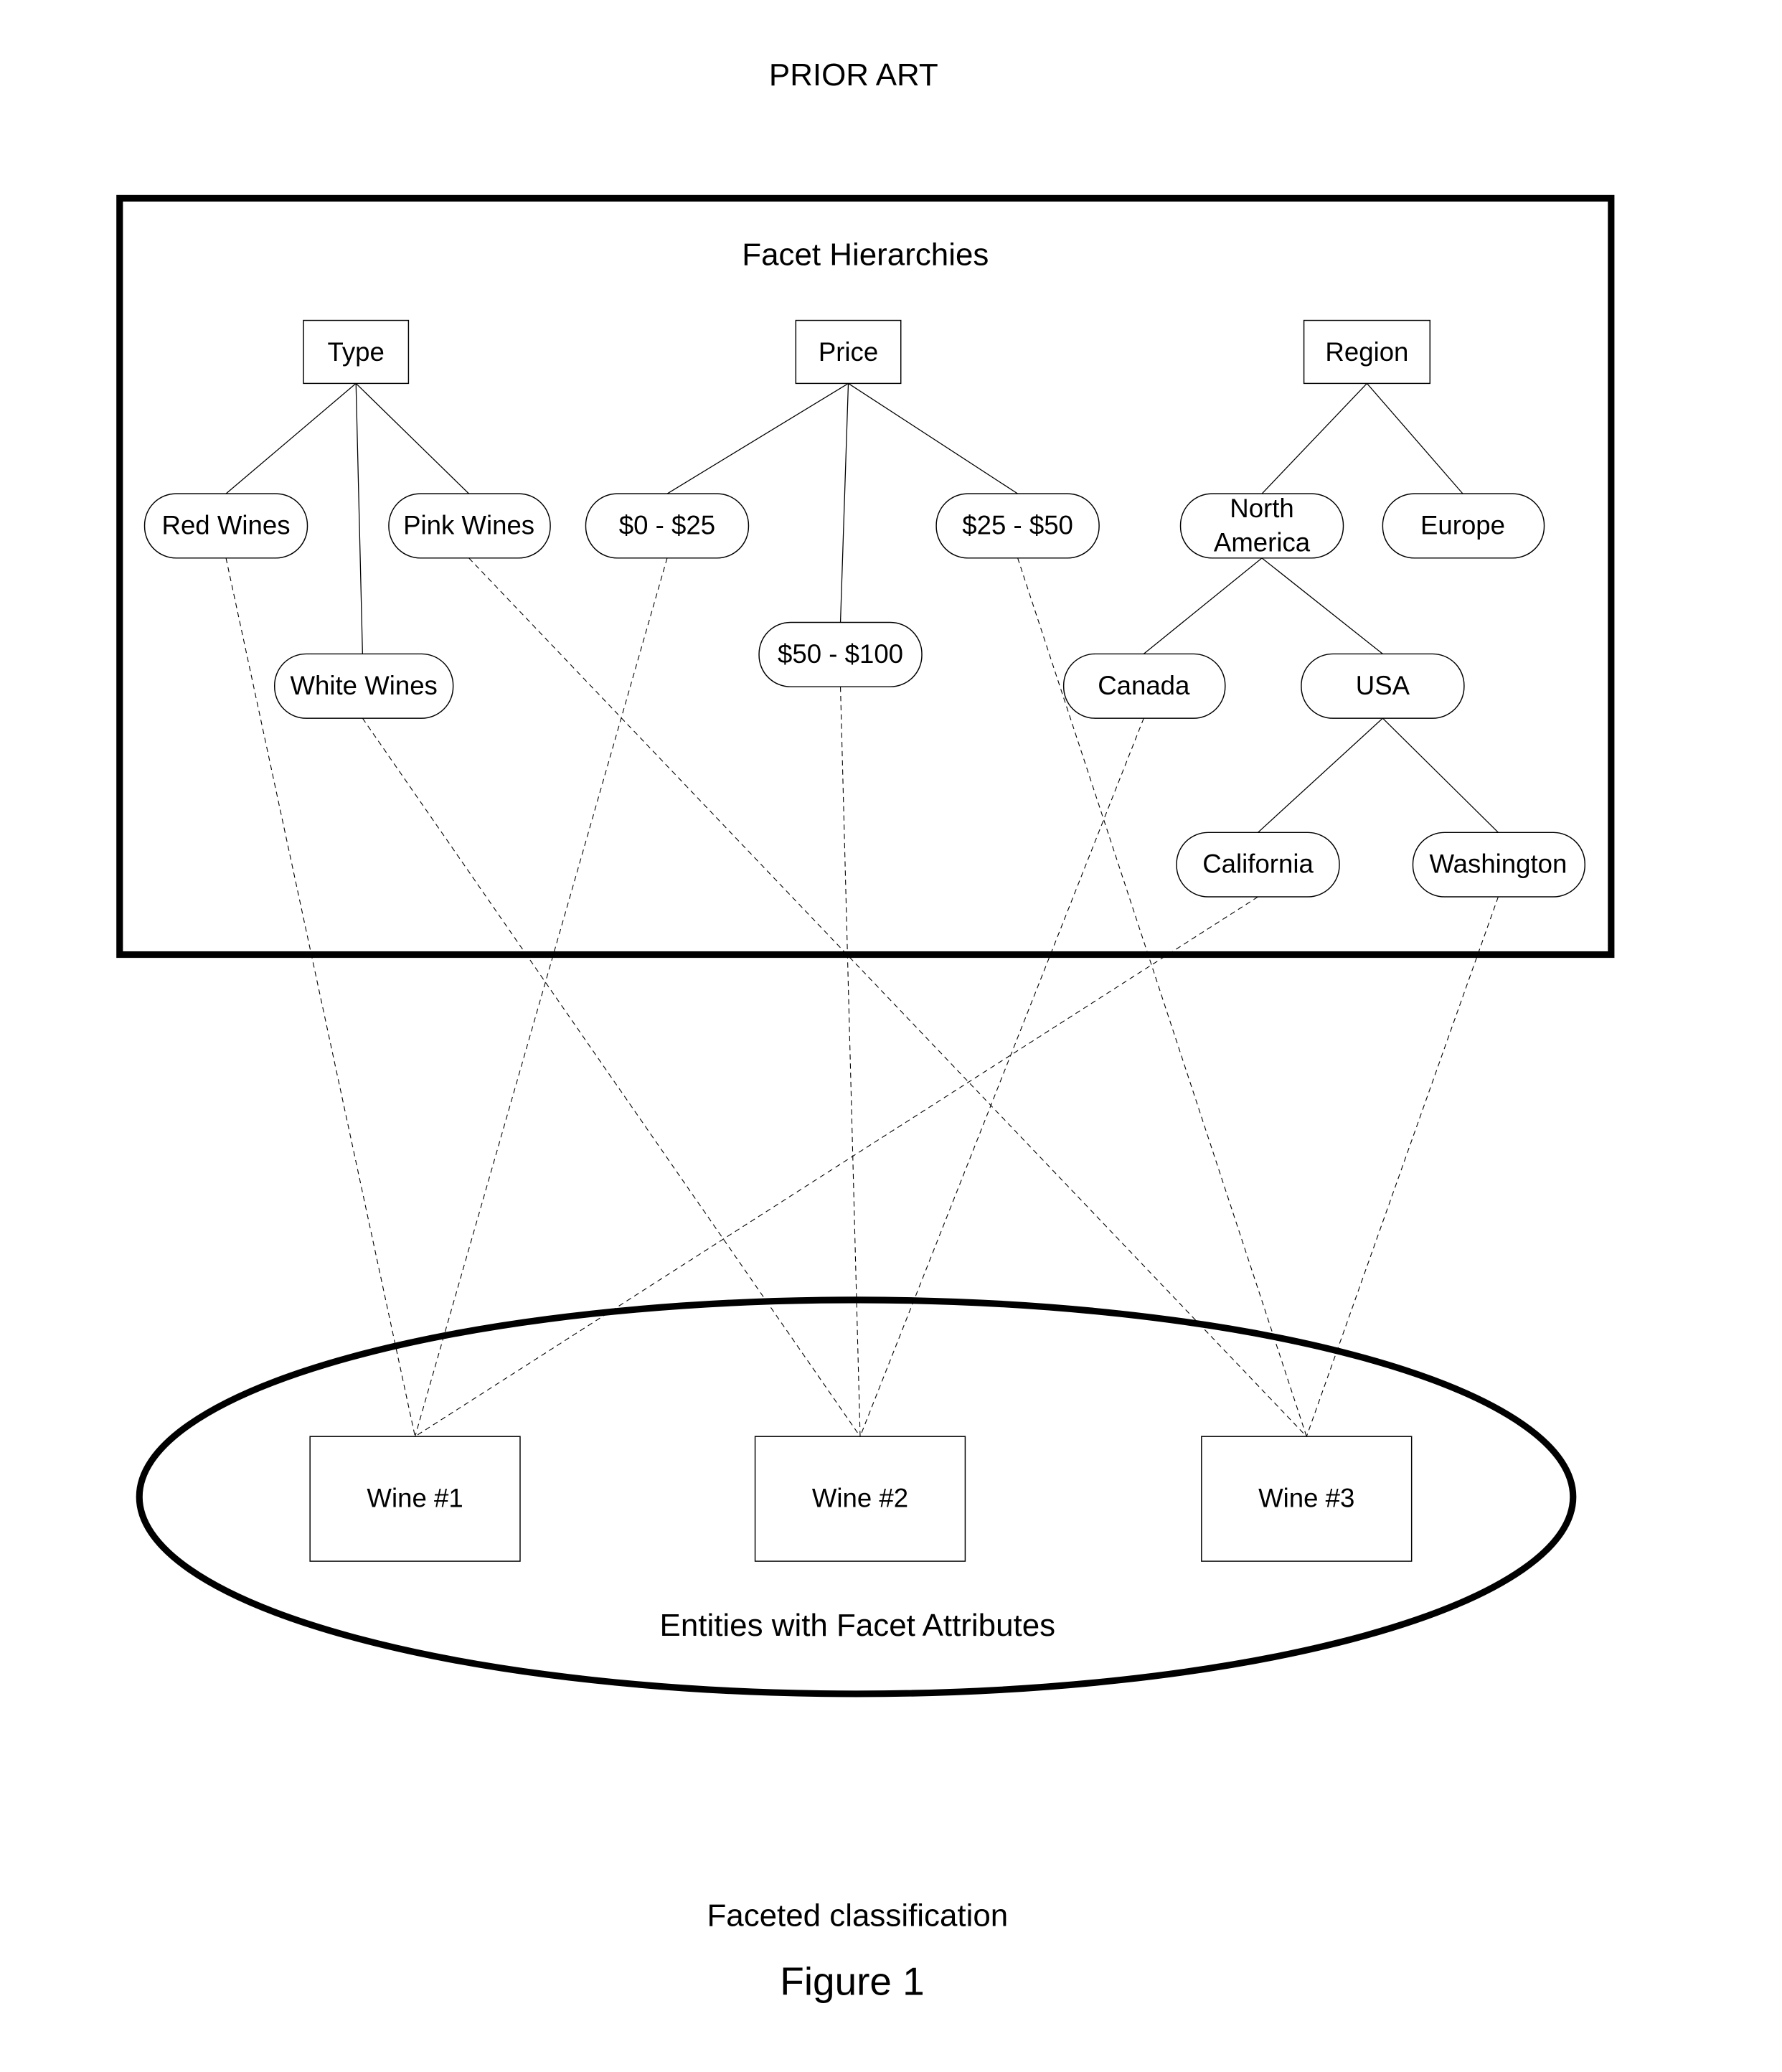  I want to click on value-europe: Europe, so click(1463, 526).